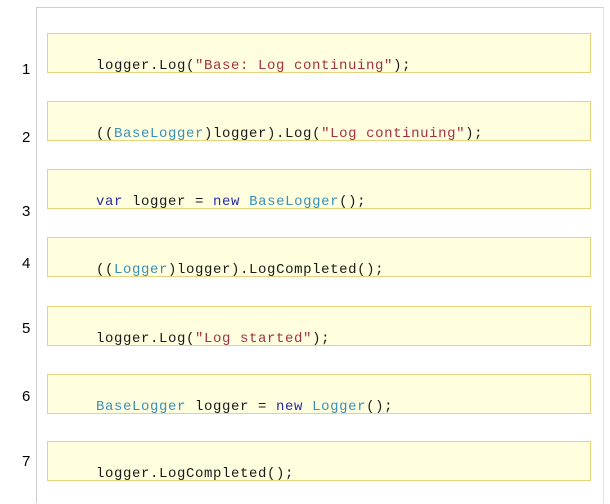  Describe the element at coordinates (26, 69) in the screenshot. I see `row-number: 1` at that location.